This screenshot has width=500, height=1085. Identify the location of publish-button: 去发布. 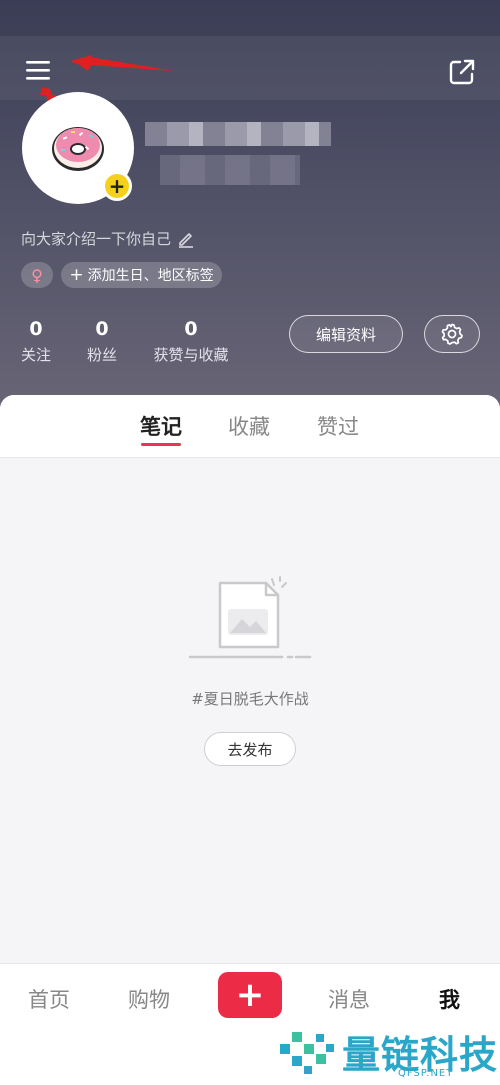
(250, 749).